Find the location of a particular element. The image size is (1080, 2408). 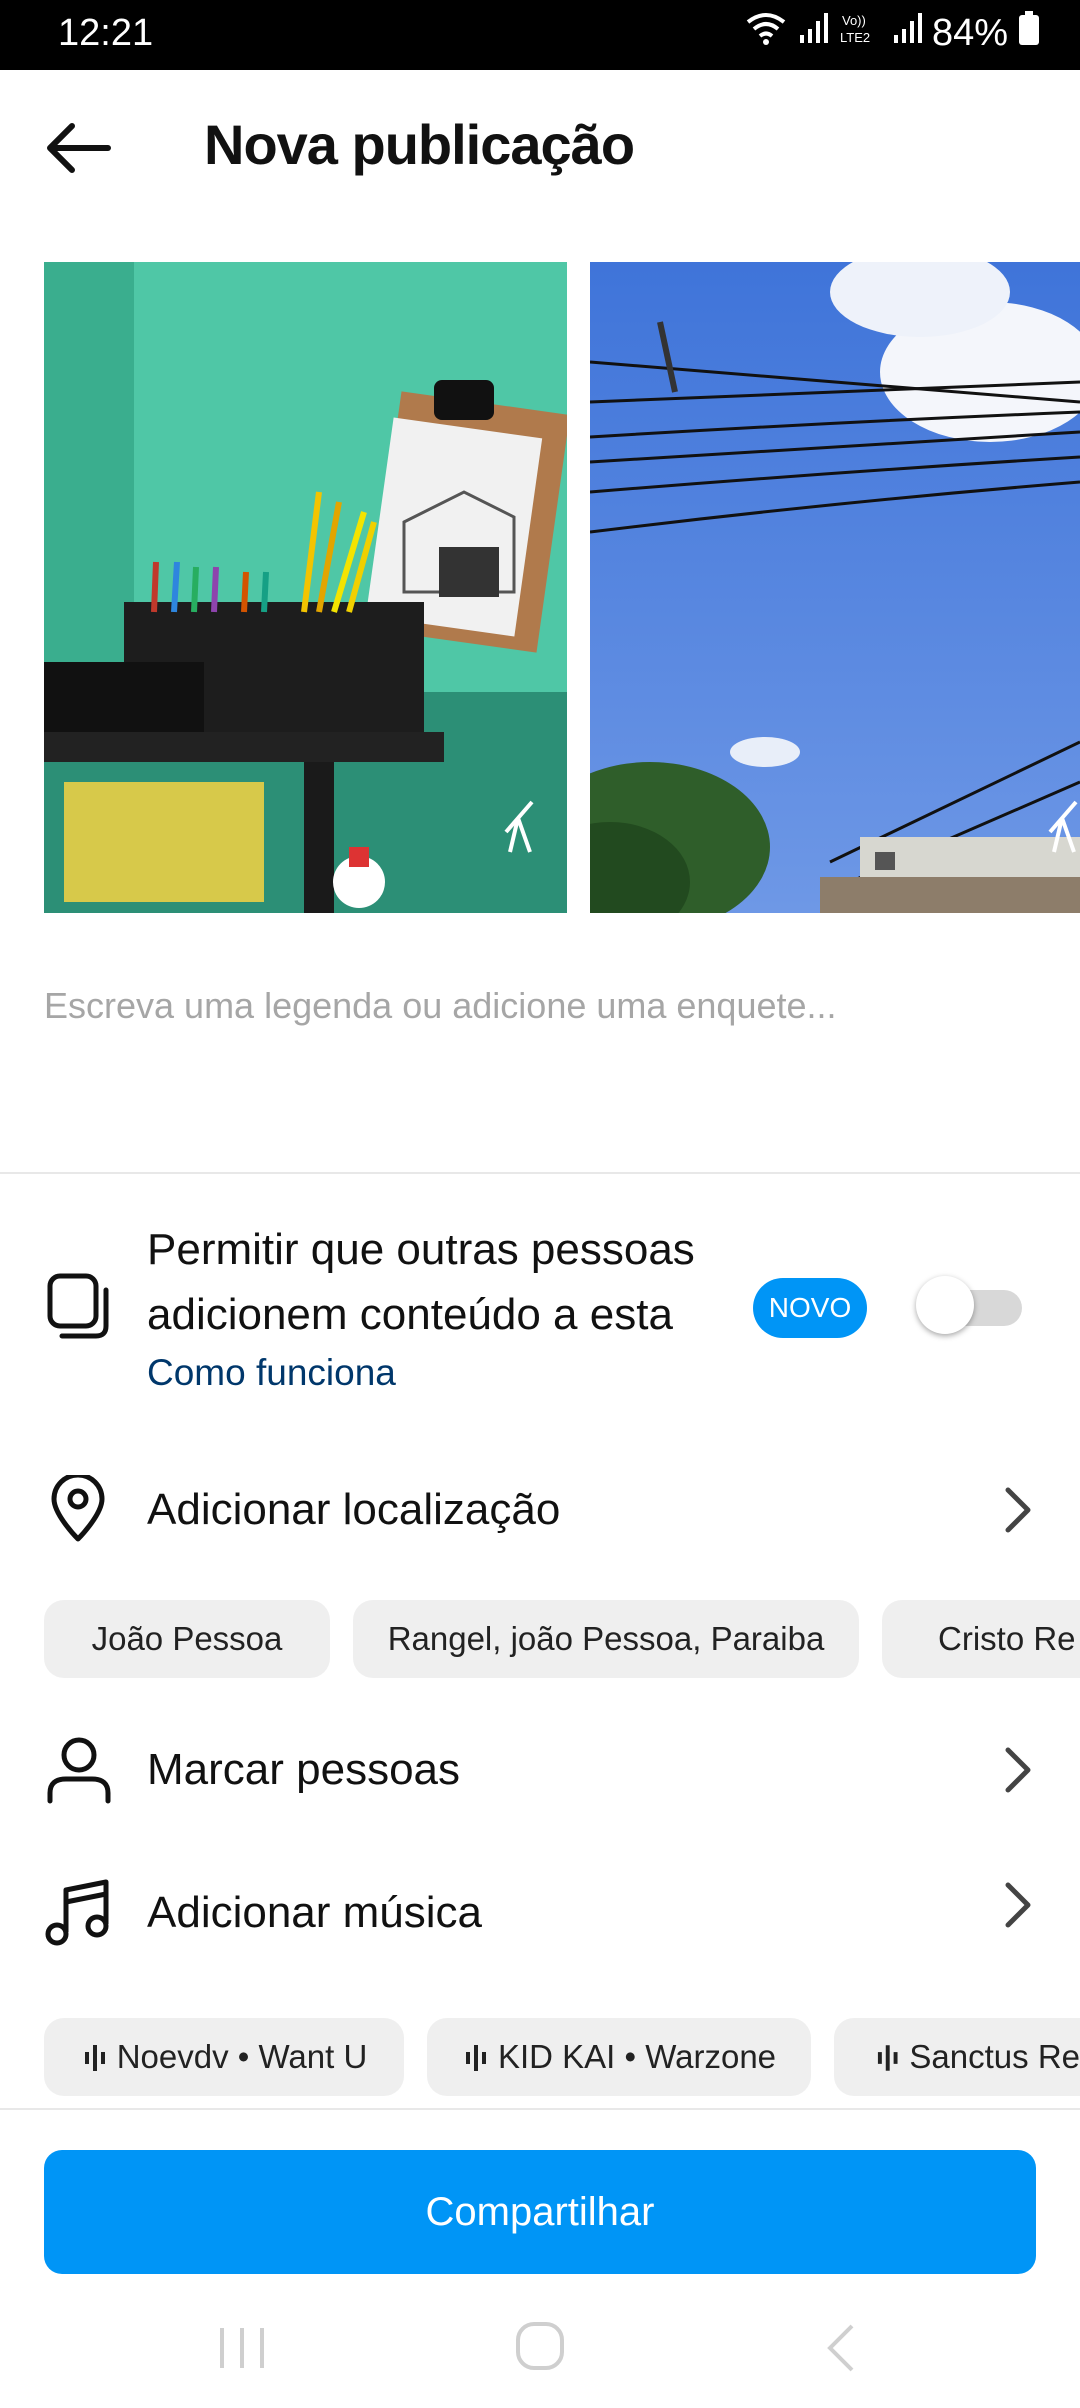

new-badge: NOVO is located at coordinates (810, 1308).